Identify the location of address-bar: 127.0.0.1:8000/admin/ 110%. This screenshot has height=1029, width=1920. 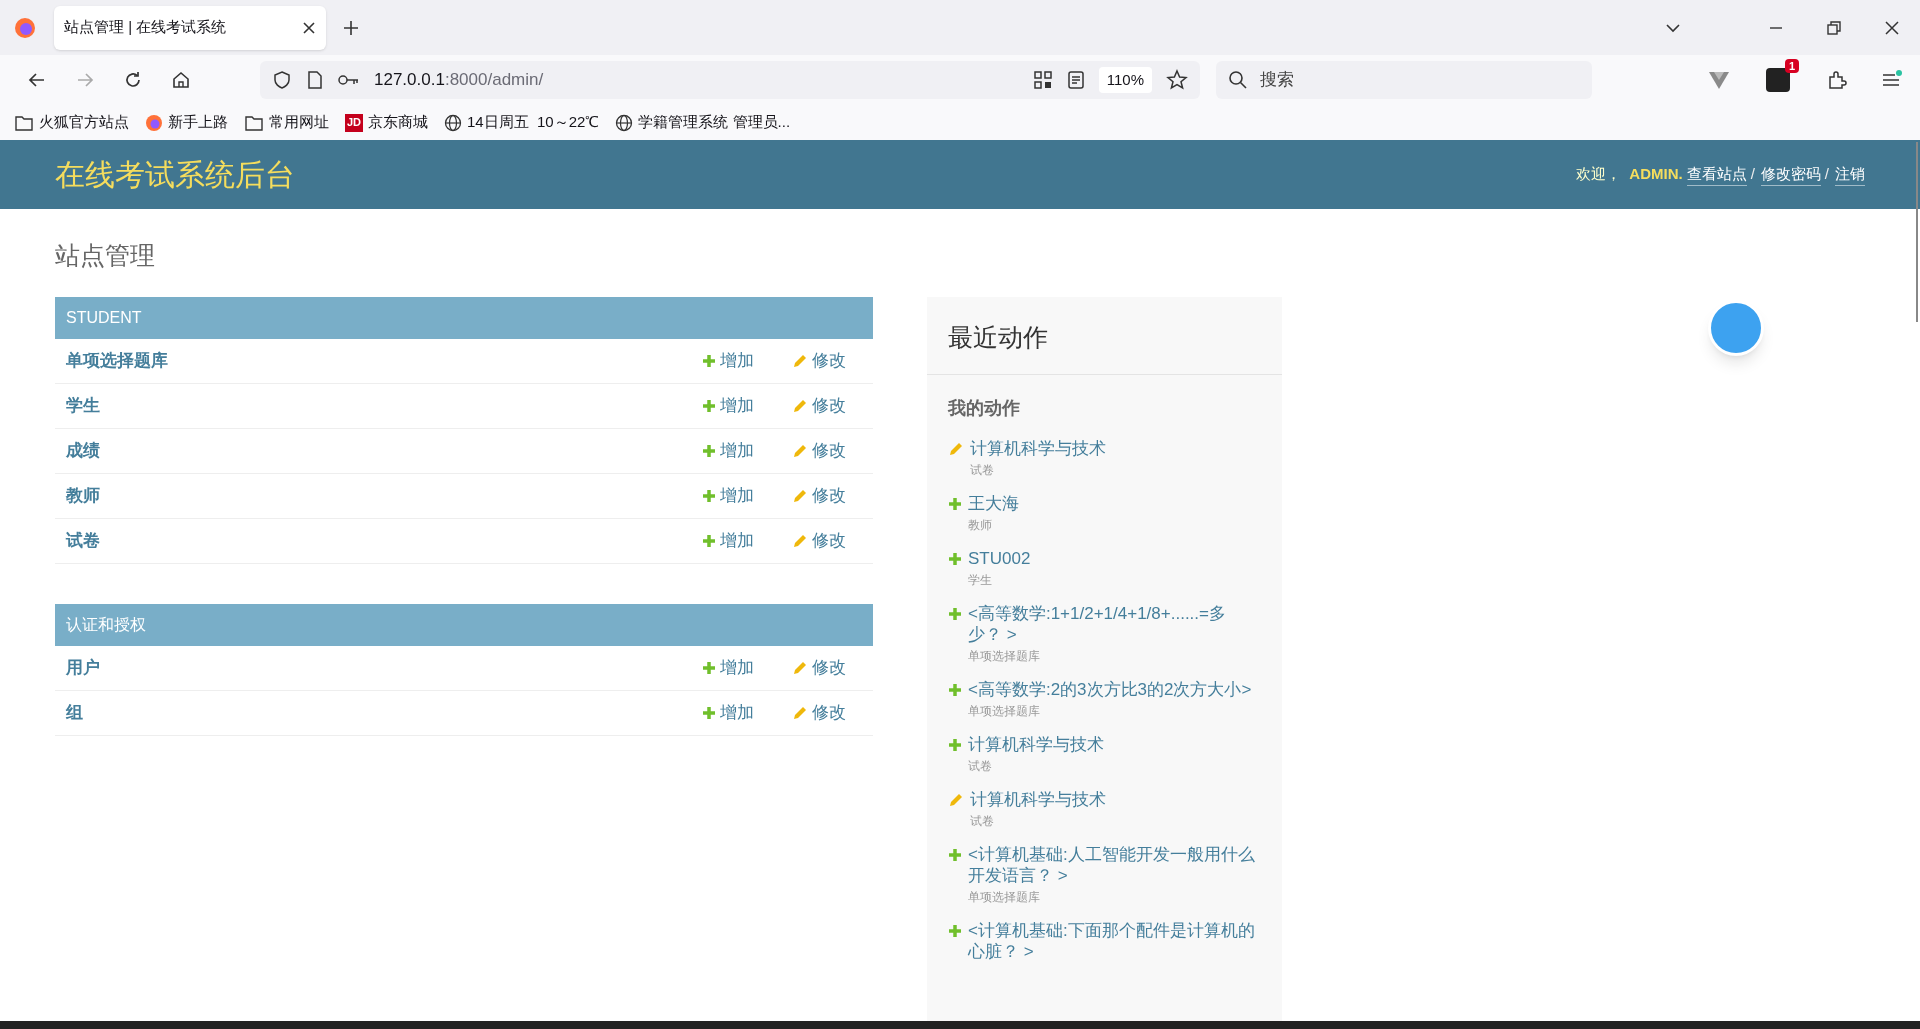
(730, 80).